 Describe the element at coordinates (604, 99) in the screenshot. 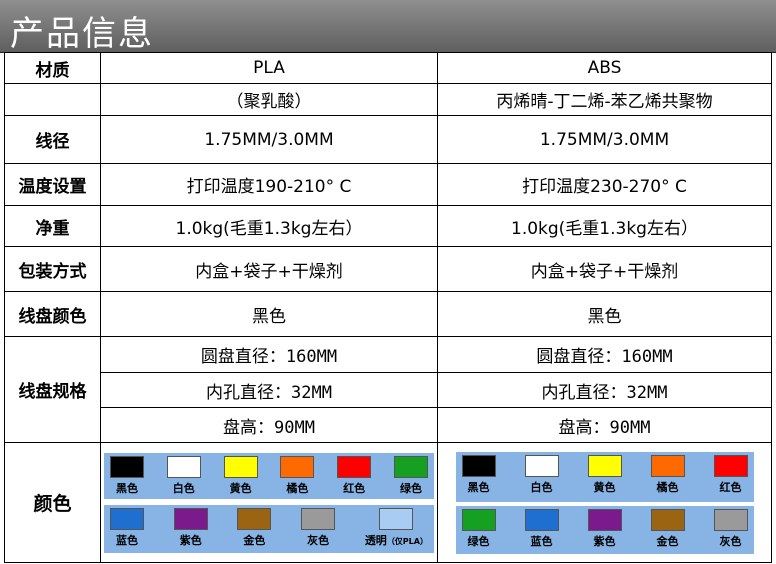

I see `abs-material-full: 丙烯晴-丁二烯-苯乙烯共聚物` at that location.